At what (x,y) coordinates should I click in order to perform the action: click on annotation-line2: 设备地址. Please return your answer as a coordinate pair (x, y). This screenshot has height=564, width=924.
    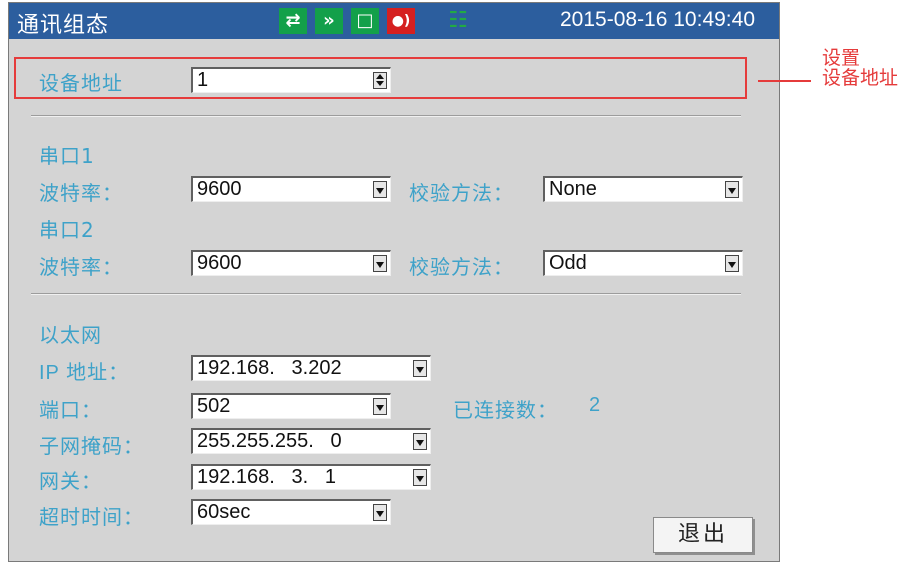
    Looking at the image, I should click on (860, 78).